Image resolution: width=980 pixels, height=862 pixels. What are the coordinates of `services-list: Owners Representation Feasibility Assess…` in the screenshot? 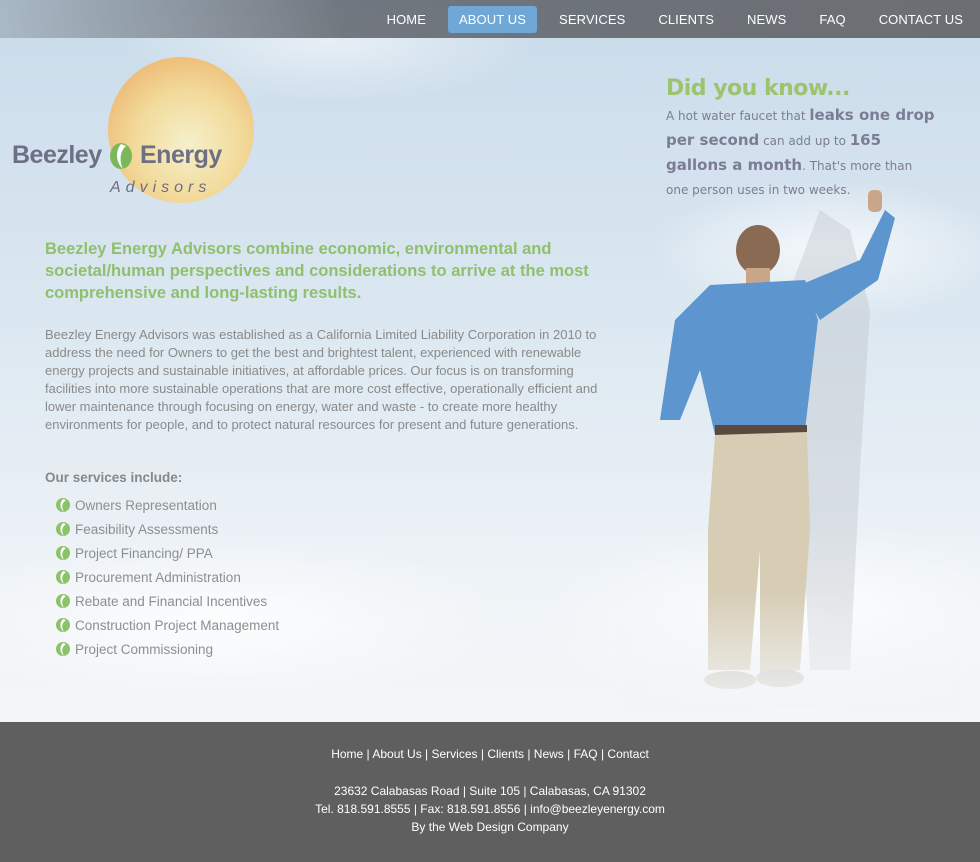 It's located at (167, 577).